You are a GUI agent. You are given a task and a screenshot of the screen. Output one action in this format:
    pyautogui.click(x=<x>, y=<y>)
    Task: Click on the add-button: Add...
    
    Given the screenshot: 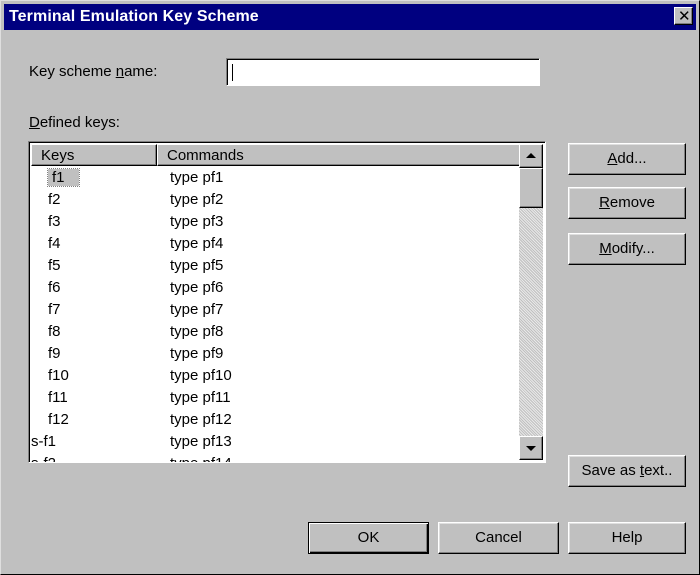 What is the action you would take?
    pyautogui.click(x=627, y=159)
    